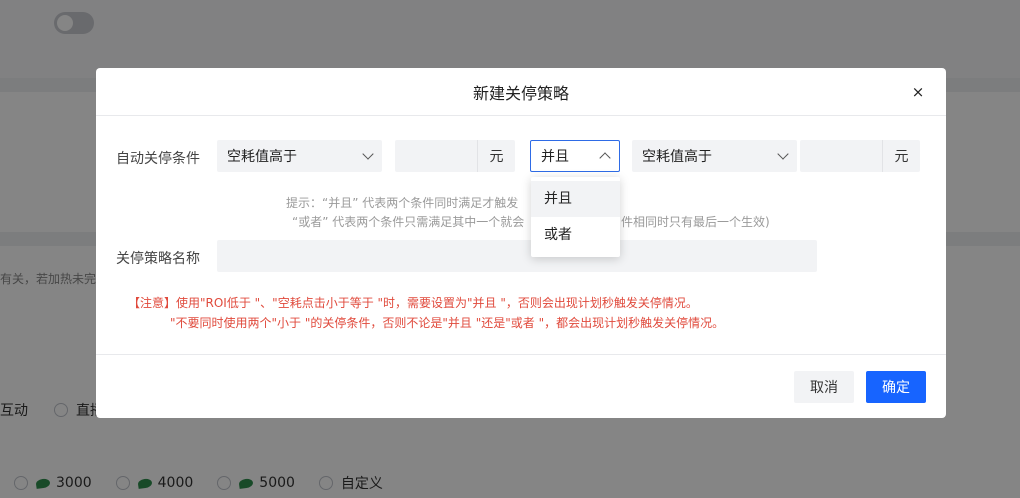  What do you see at coordinates (408, 222) in the screenshot?
I see `tip-line-2: “或者” 代表两个条件只需满足其中一个就会` at bounding box center [408, 222].